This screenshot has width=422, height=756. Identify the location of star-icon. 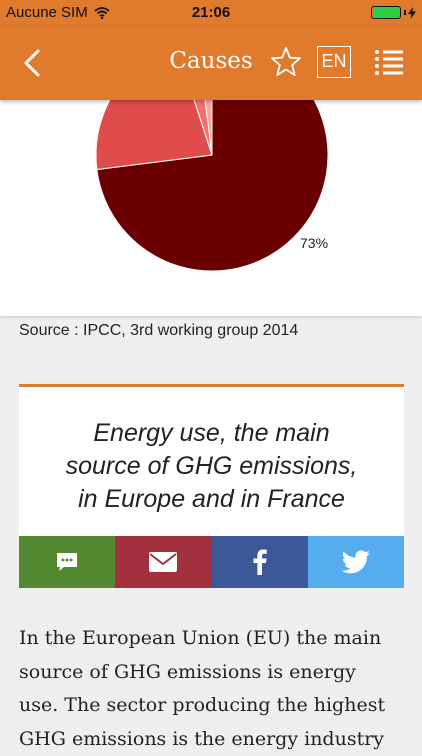
(286, 62).